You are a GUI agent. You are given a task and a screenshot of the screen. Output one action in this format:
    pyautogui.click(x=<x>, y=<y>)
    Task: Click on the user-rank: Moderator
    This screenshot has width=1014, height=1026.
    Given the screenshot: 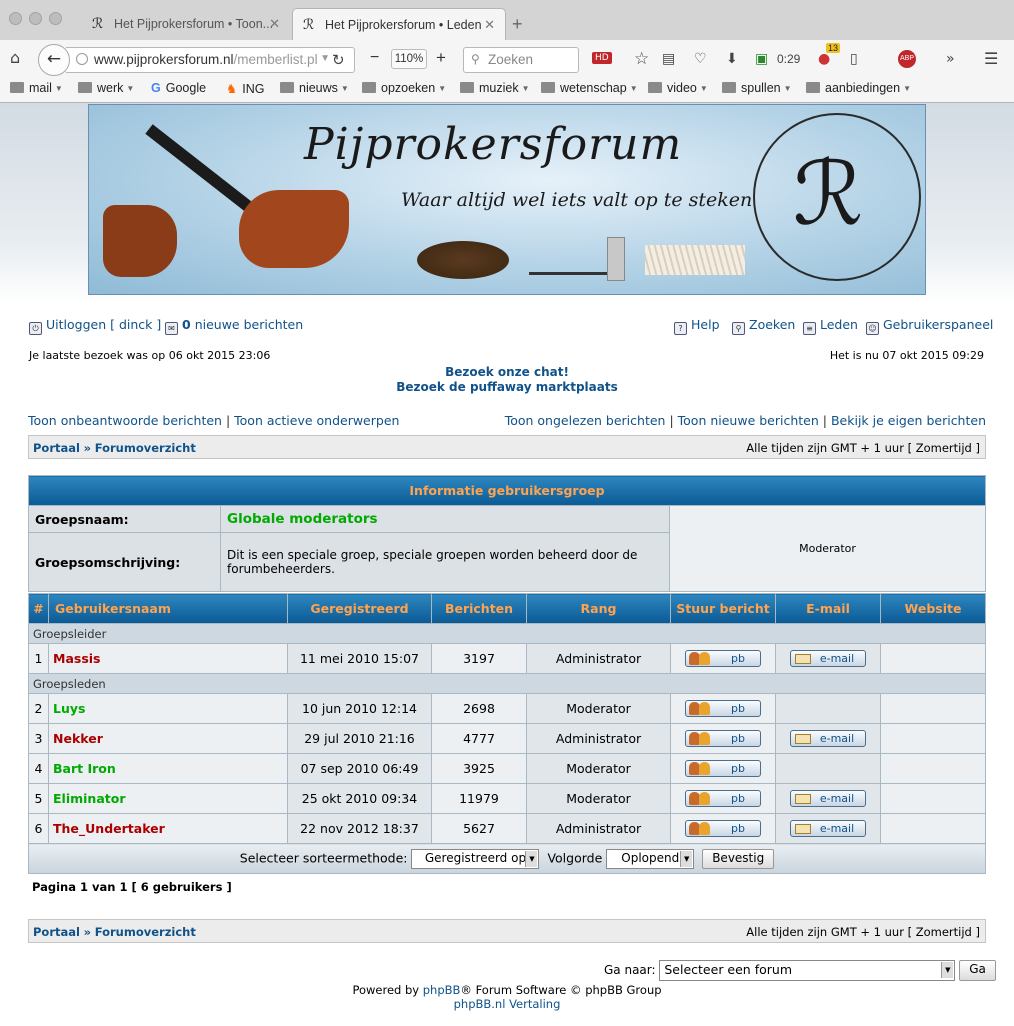 What is the action you would take?
    pyautogui.click(x=598, y=798)
    